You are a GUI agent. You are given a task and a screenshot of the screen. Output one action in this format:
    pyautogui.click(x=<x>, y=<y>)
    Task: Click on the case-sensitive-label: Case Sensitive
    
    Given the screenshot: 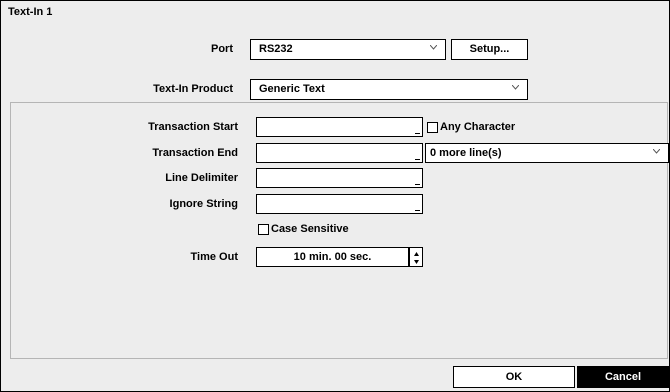 What is the action you would take?
    pyautogui.click(x=310, y=229)
    